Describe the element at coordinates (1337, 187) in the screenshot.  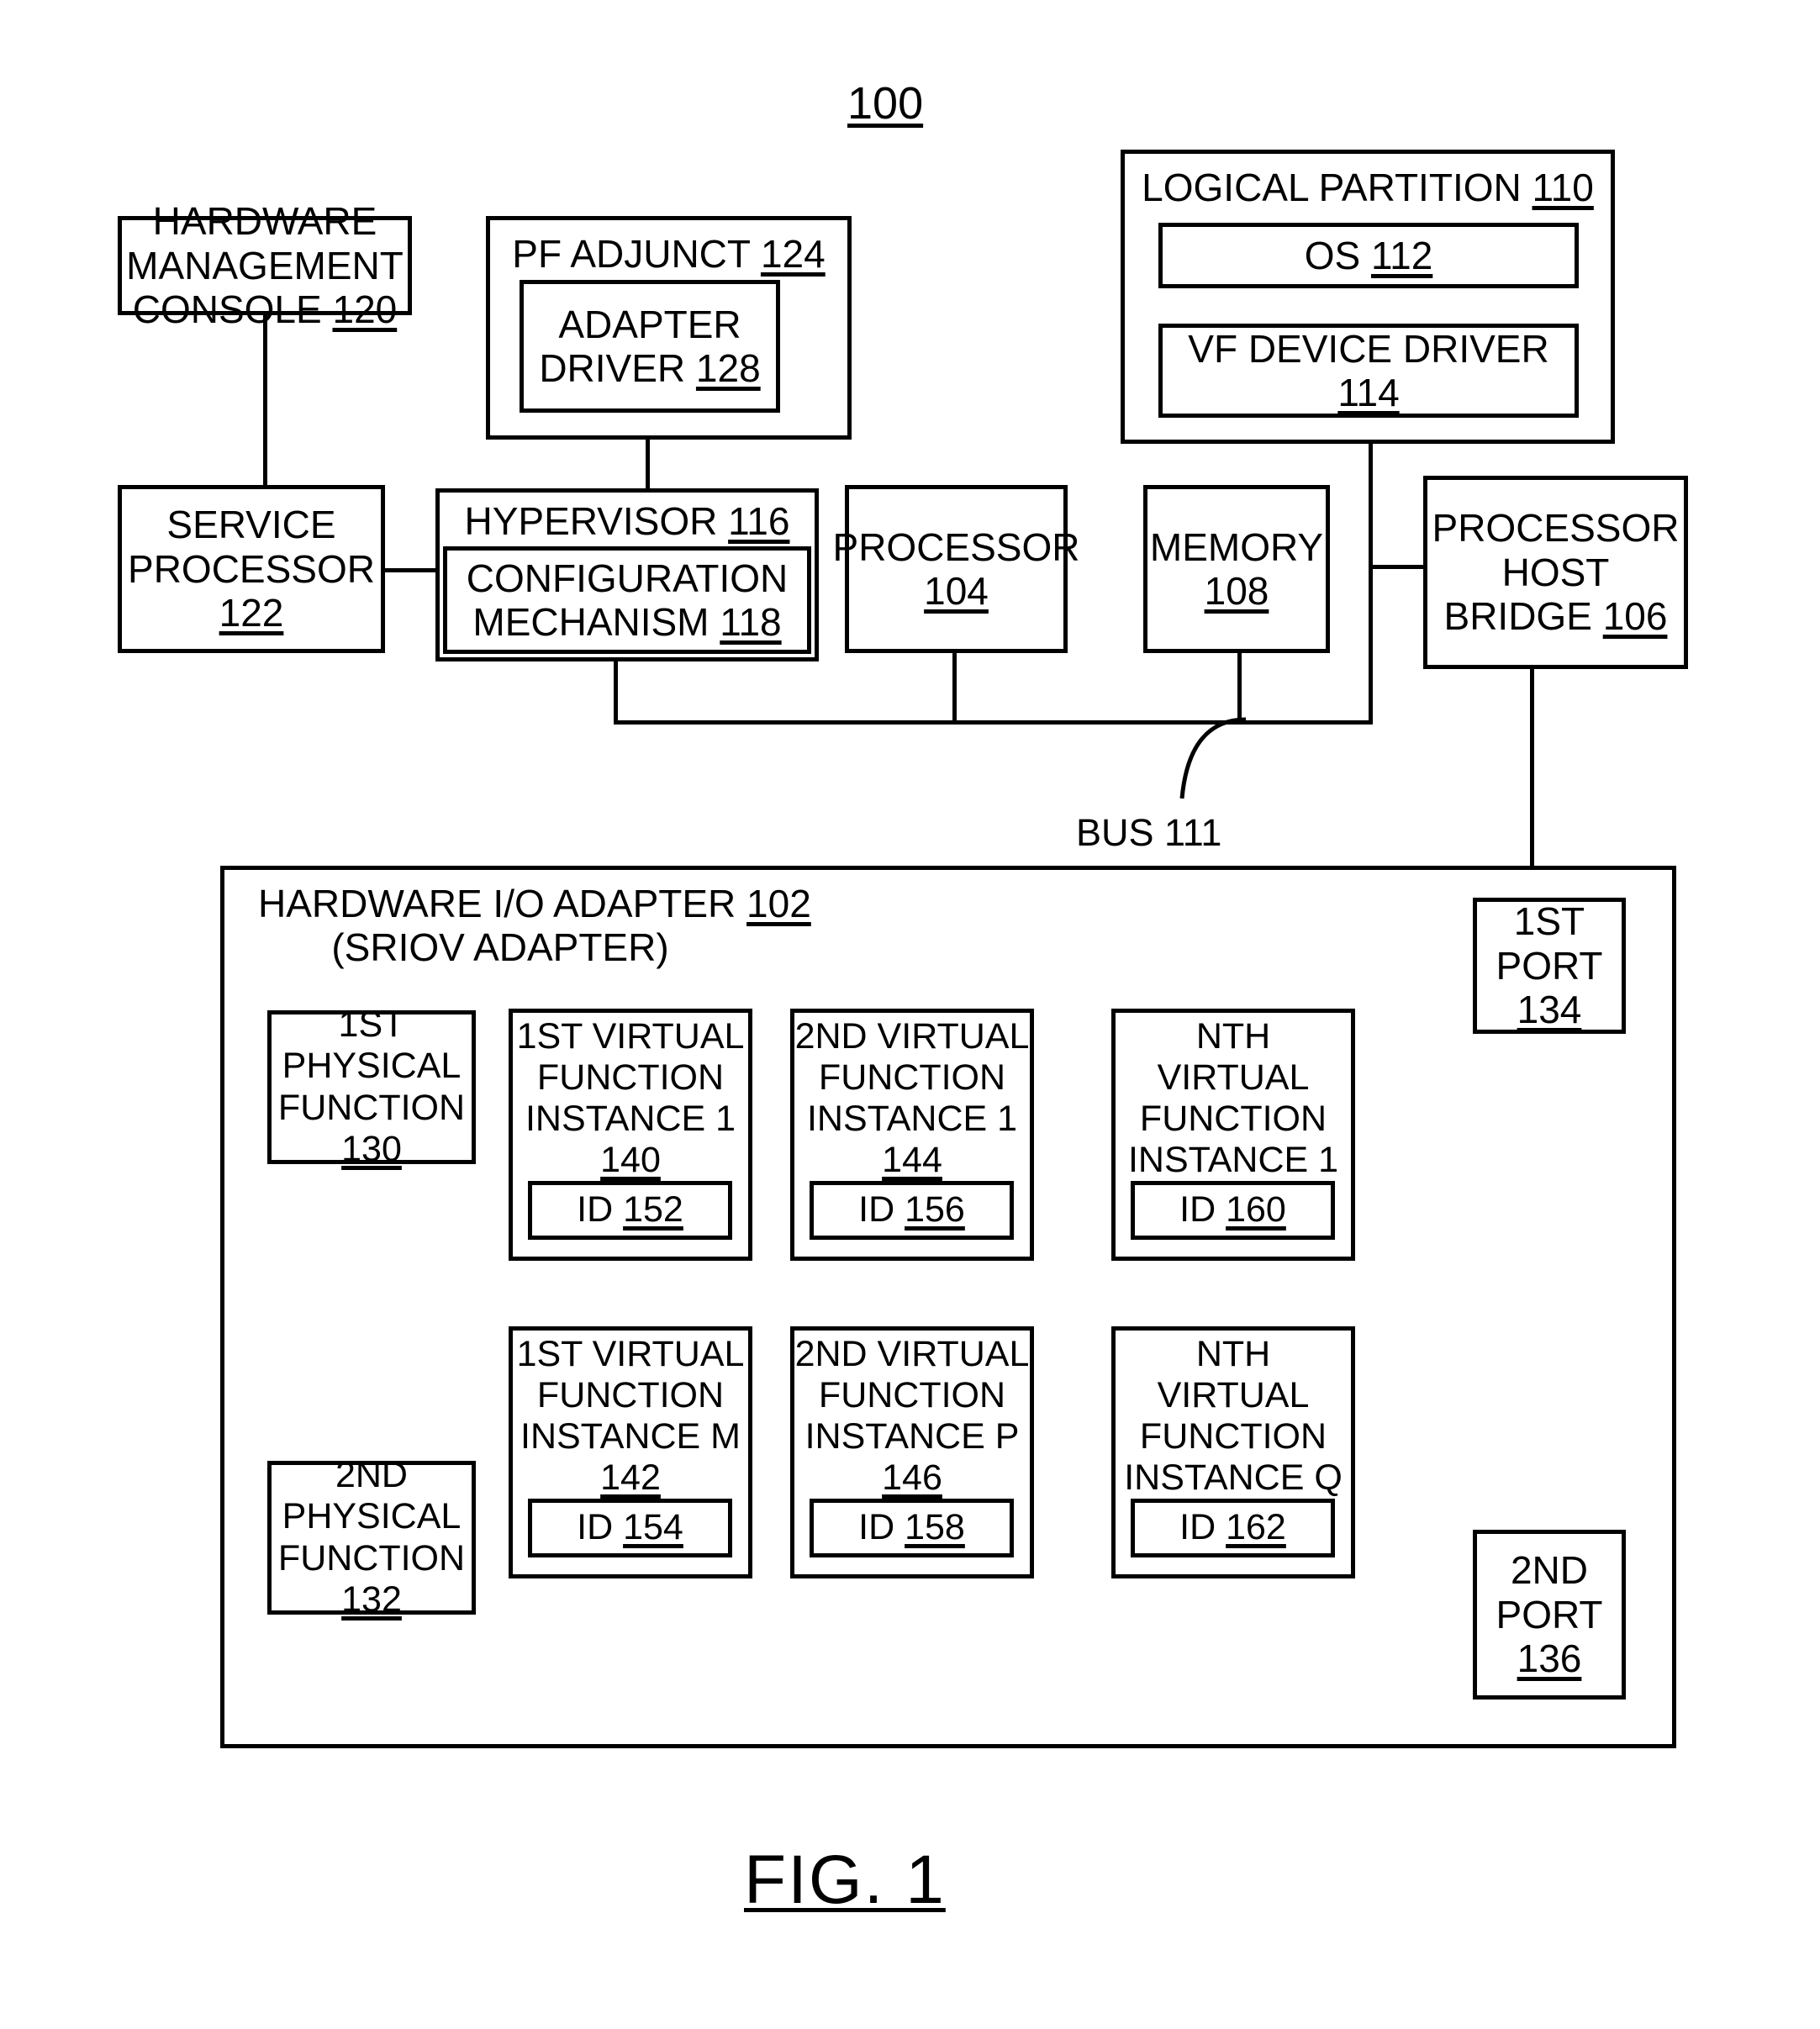
I see `logical-partition-label: LOGICAL PARTITION` at that location.